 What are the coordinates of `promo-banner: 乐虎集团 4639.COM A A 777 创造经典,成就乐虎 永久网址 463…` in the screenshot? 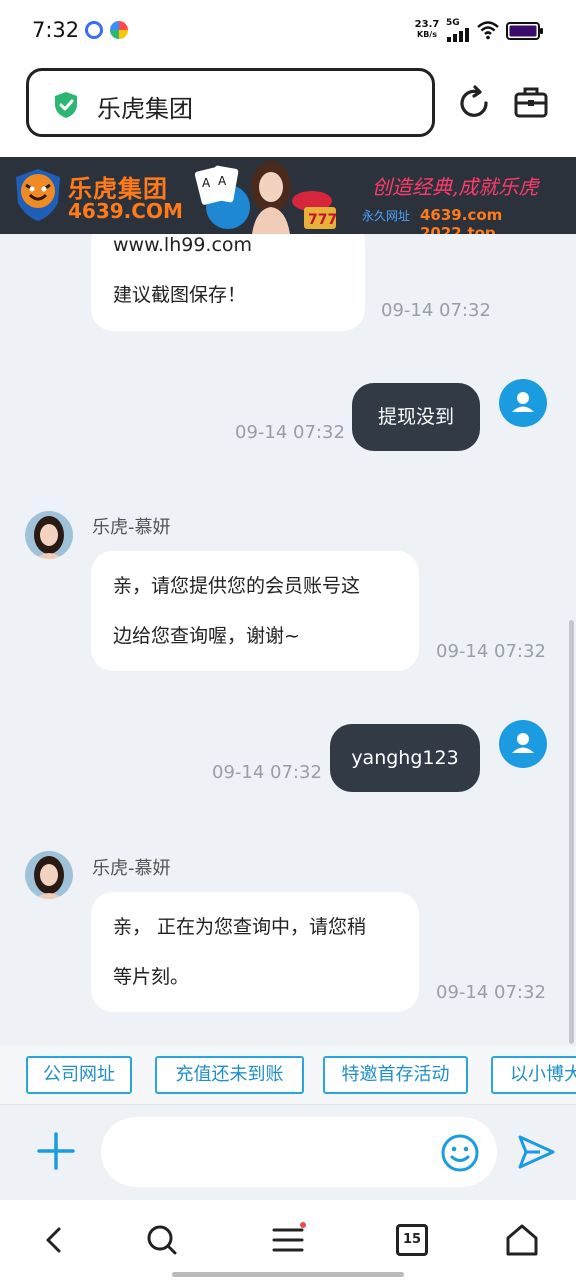 It's located at (288, 195).